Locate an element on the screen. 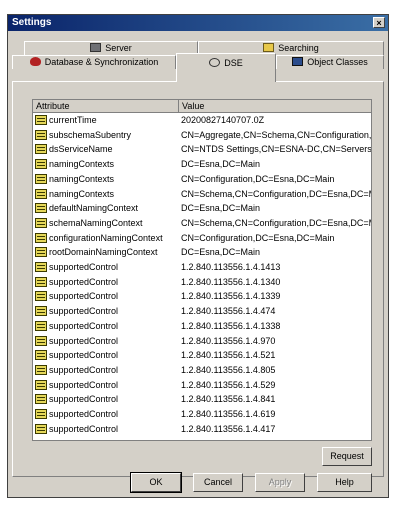  tab-object-classes: Object Classes is located at coordinates (330, 62).